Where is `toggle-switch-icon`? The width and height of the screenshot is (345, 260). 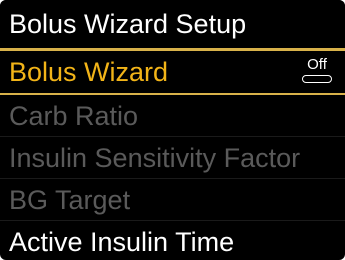
toggle-switch-icon is located at coordinates (317, 79).